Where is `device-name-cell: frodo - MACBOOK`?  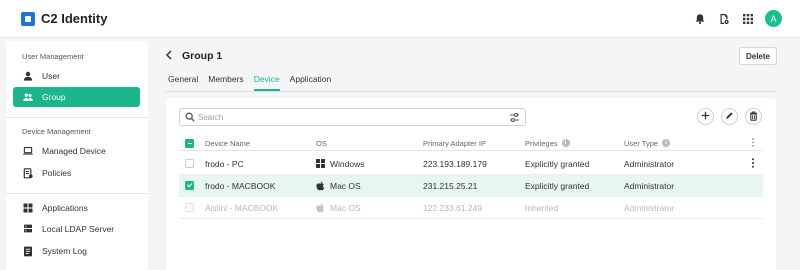
device-name-cell: frodo - MACBOOK is located at coordinates (240, 185).